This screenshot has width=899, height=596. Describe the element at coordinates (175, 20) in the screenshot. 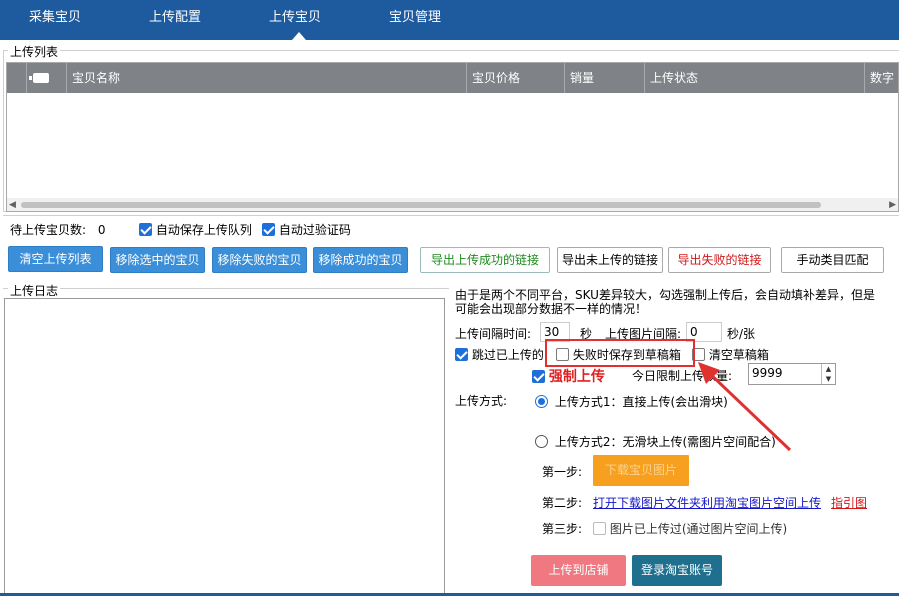

I see `tab-upload-config: 上传配置` at that location.